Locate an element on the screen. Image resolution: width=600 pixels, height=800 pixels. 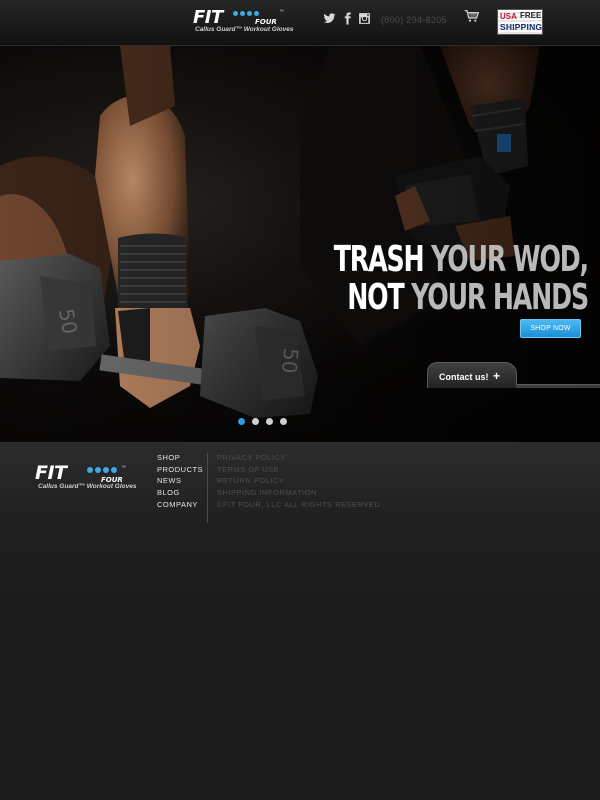
headline-trash: TRASH is located at coordinates (382, 259).